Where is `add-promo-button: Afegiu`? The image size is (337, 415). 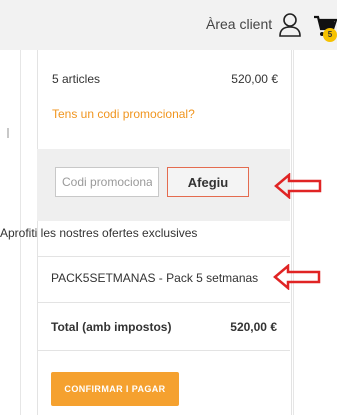
add-promo-button: Afegiu is located at coordinates (208, 182).